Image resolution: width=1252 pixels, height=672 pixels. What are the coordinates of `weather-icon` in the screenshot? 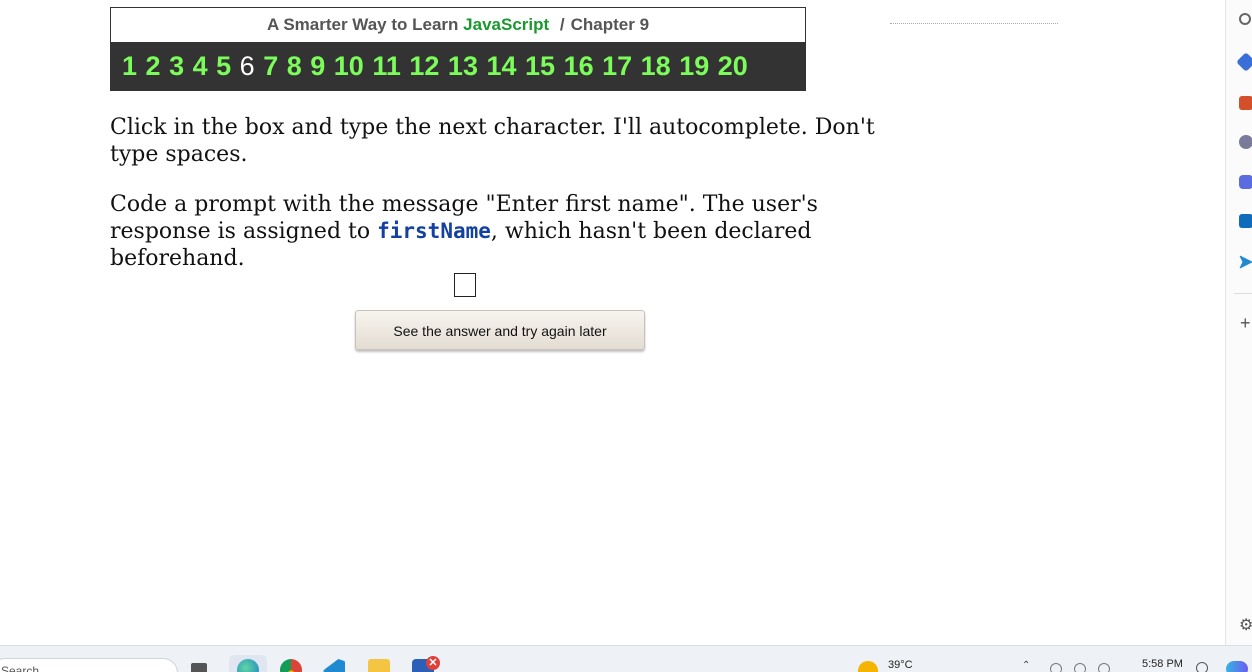 It's located at (868, 666).